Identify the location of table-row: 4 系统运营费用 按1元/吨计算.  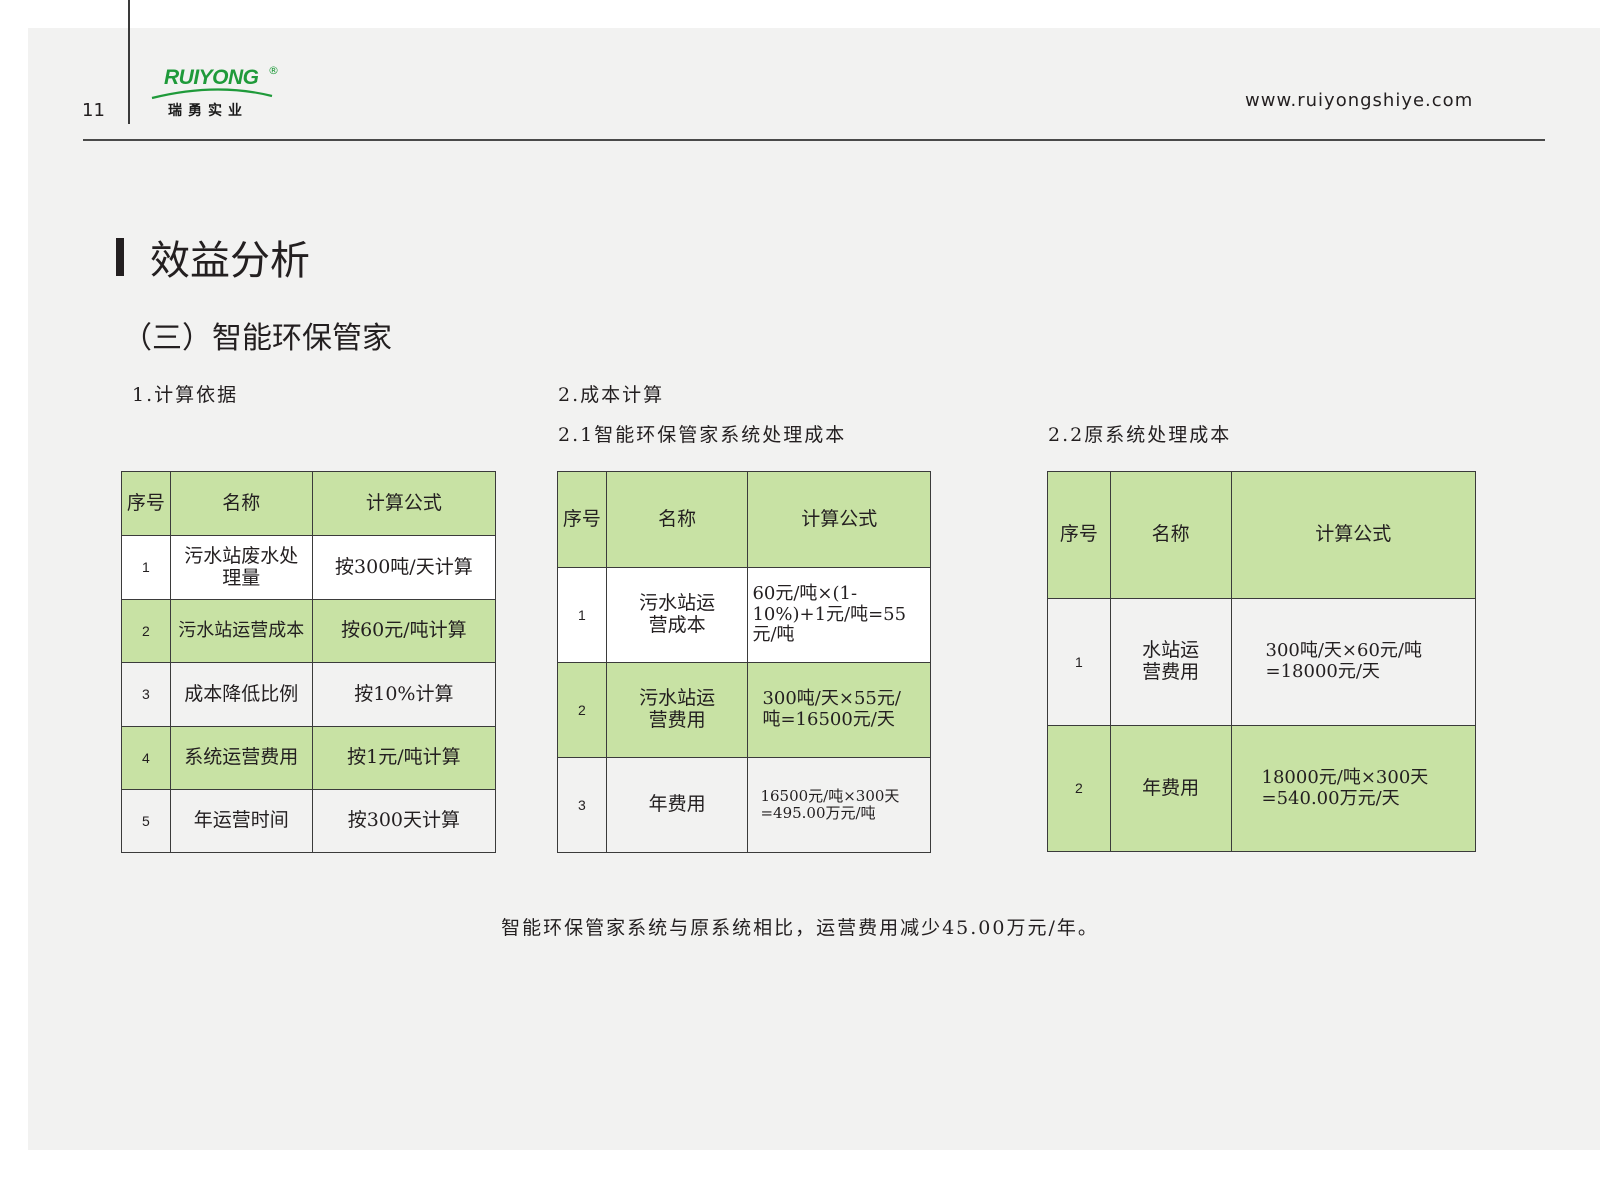
(309, 758).